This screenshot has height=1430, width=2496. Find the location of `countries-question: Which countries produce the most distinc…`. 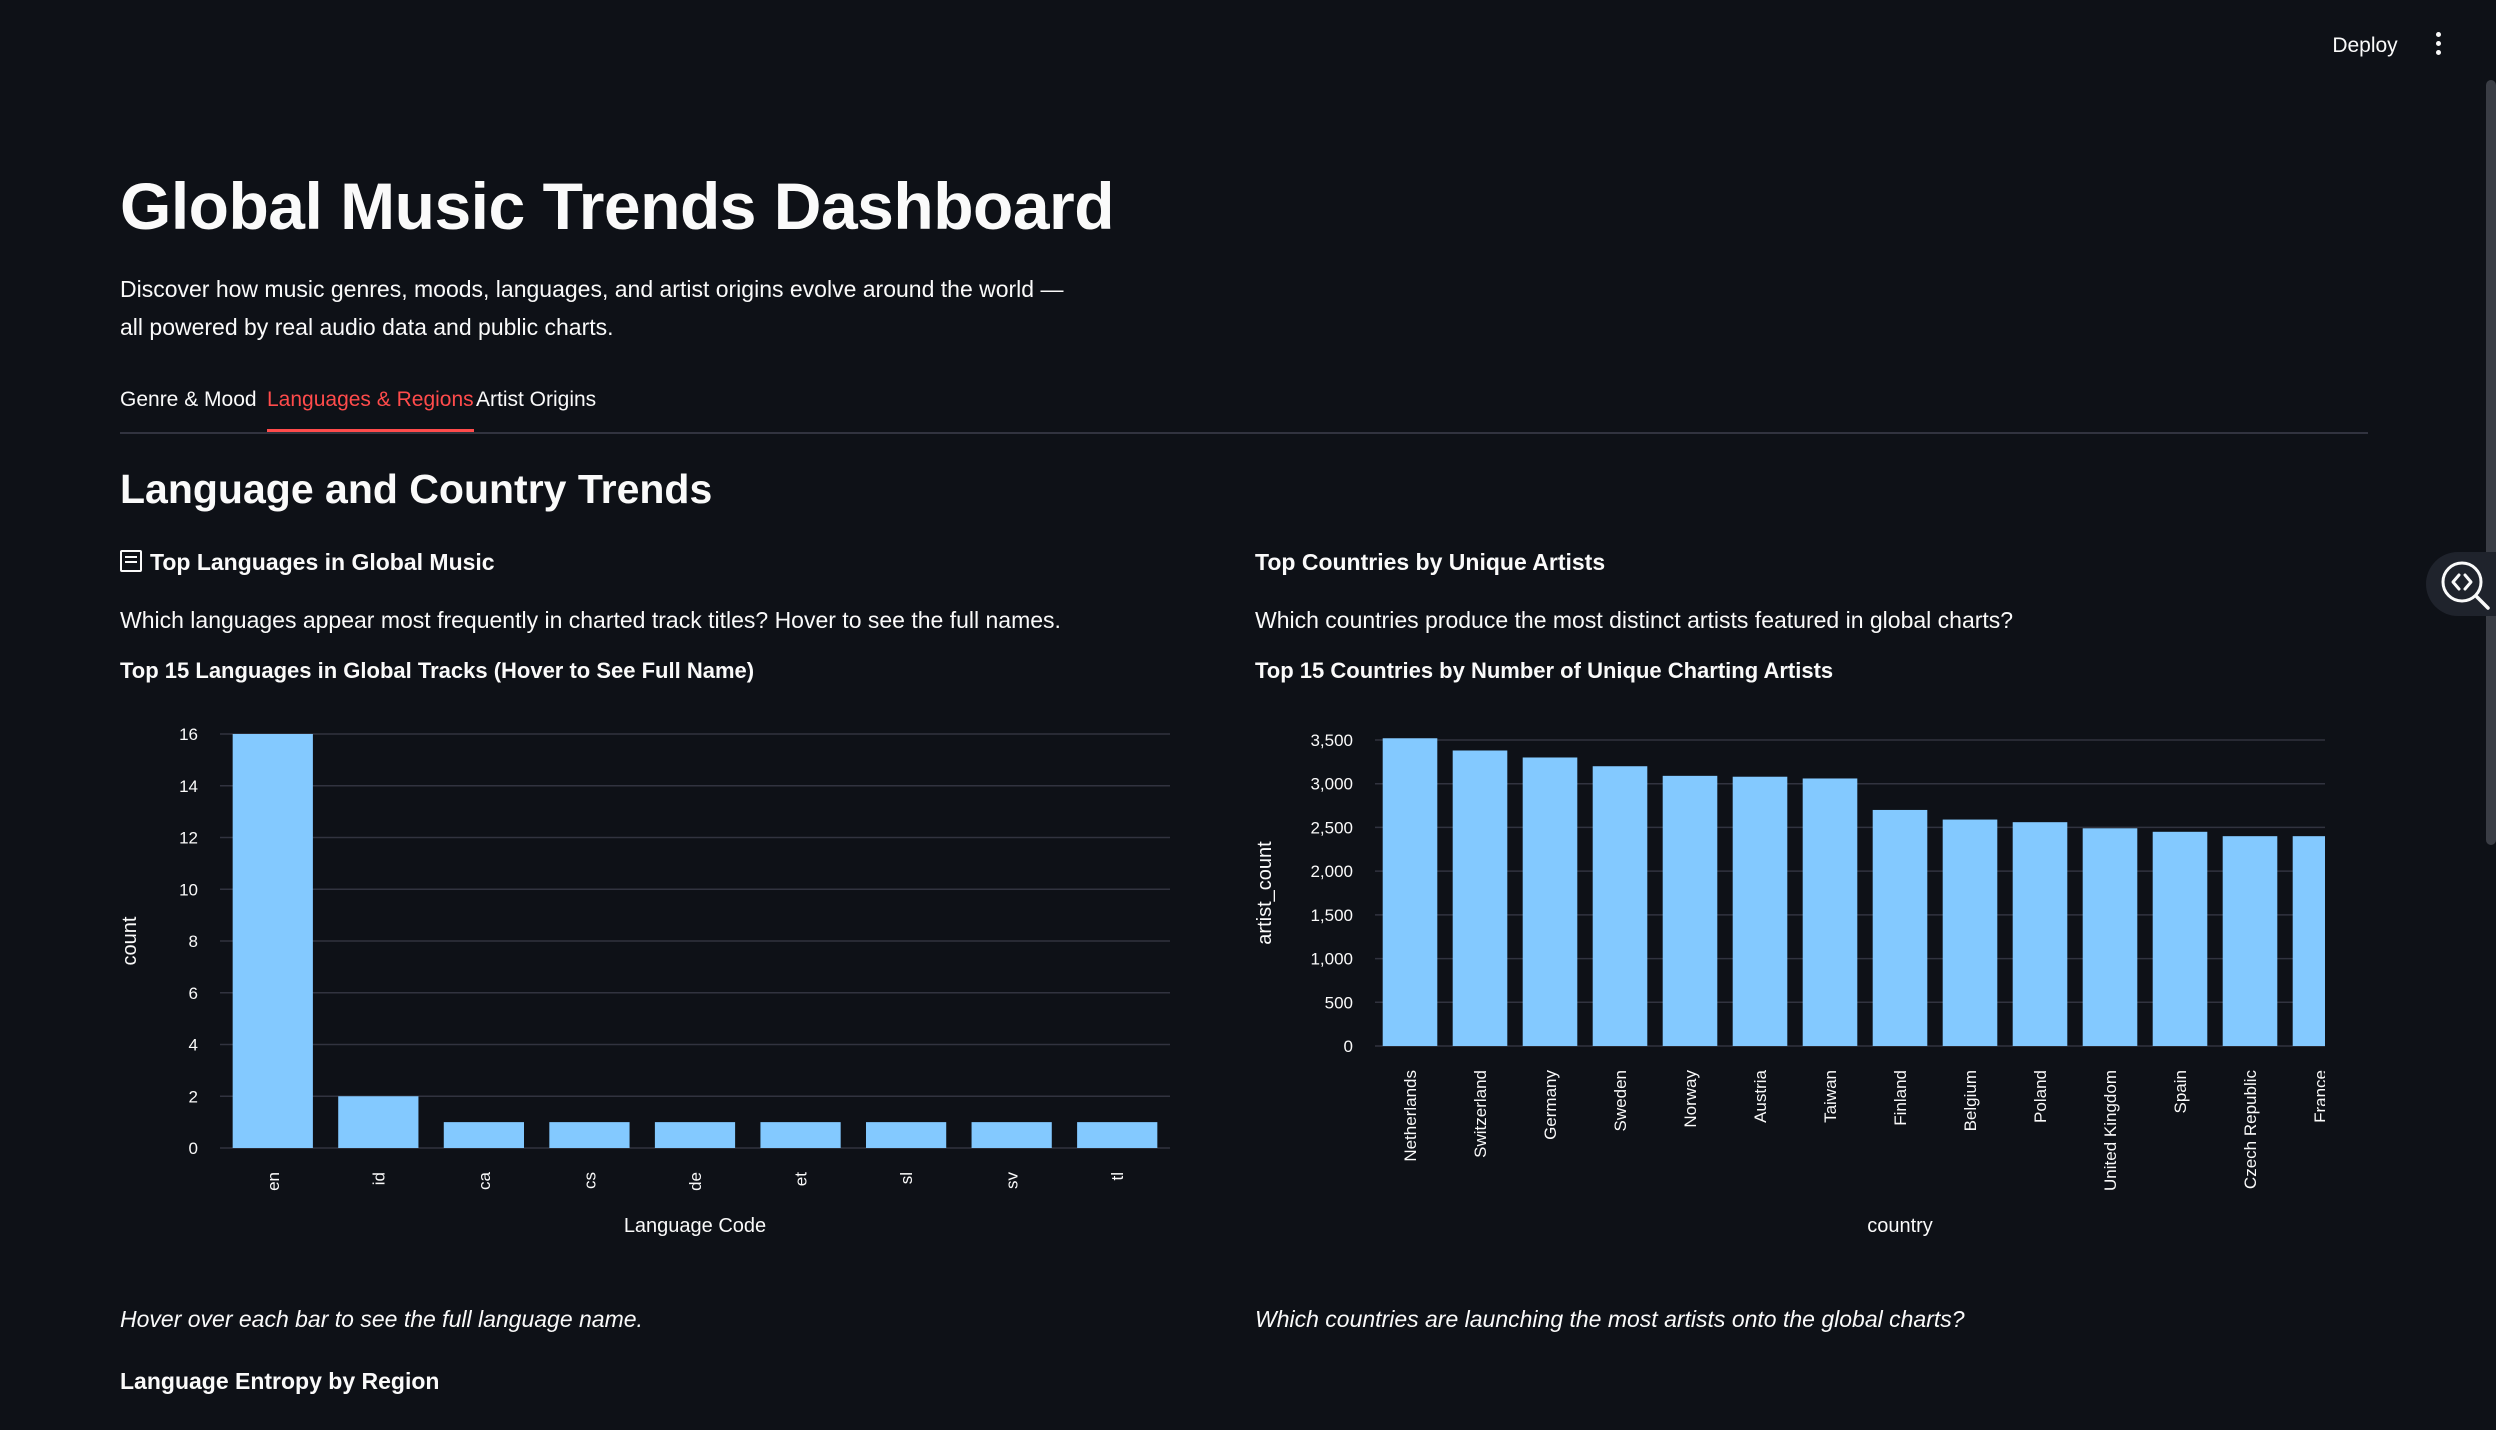

countries-question: Which countries produce the most distinc… is located at coordinates (1634, 620).